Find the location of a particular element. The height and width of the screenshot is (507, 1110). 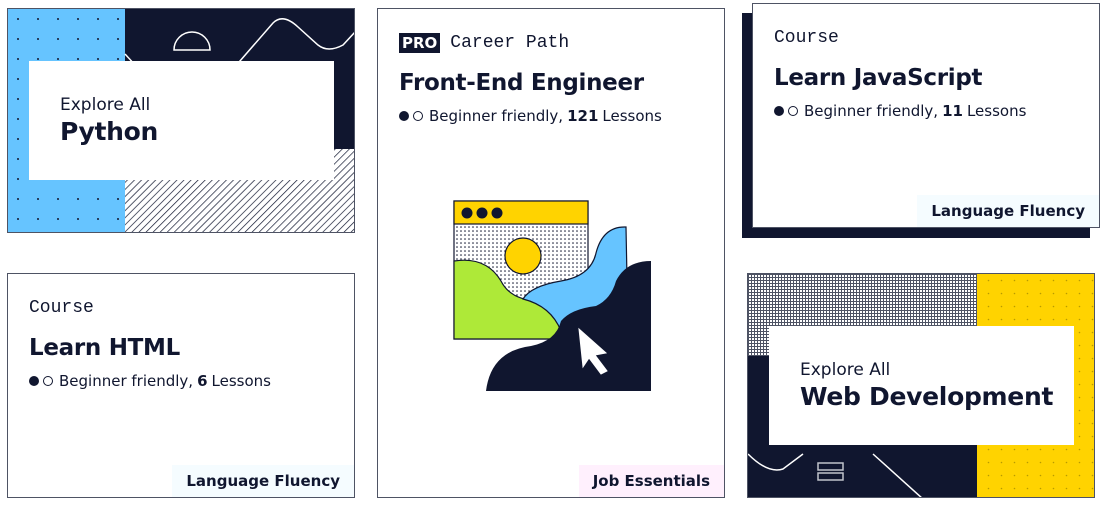

web-development-label-box: Explore All Web Development is located at coordinates (921, 385).